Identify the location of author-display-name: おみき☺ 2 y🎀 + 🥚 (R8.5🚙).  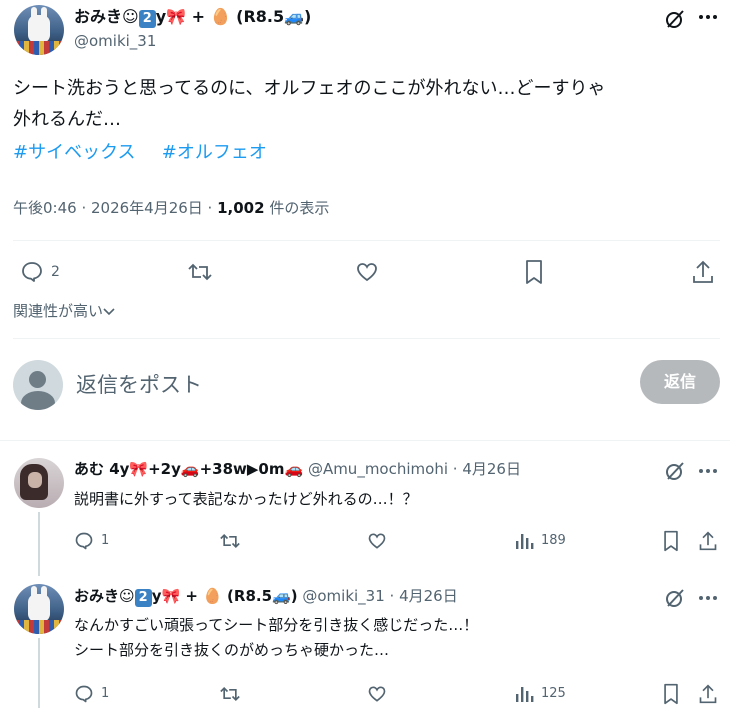
(192, 17).